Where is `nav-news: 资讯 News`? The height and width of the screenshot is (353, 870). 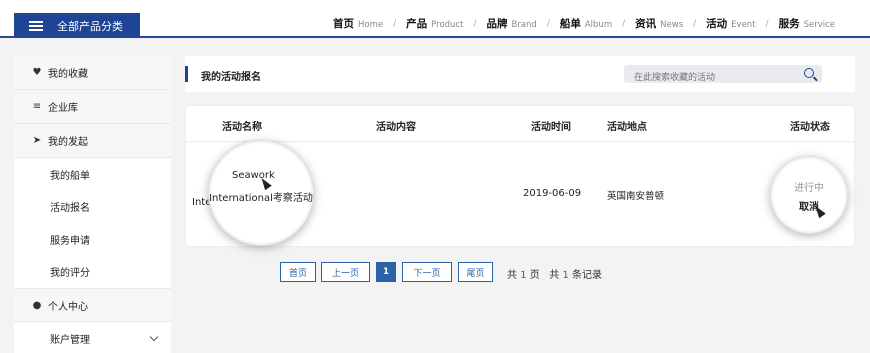
nav-news: 资讯 News is located at coordinates (659, 23).